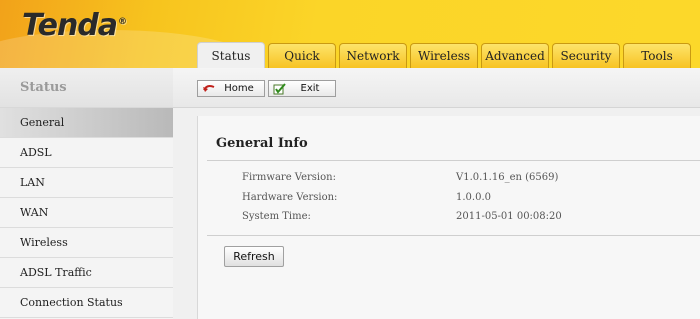 This screenshot has height=319, width=700. Describe the element at coordinates (452, 179) in the screenshot. I see `info-row-firmware: Firmware Version: V1.0.1.16_en (6569)` at that location.